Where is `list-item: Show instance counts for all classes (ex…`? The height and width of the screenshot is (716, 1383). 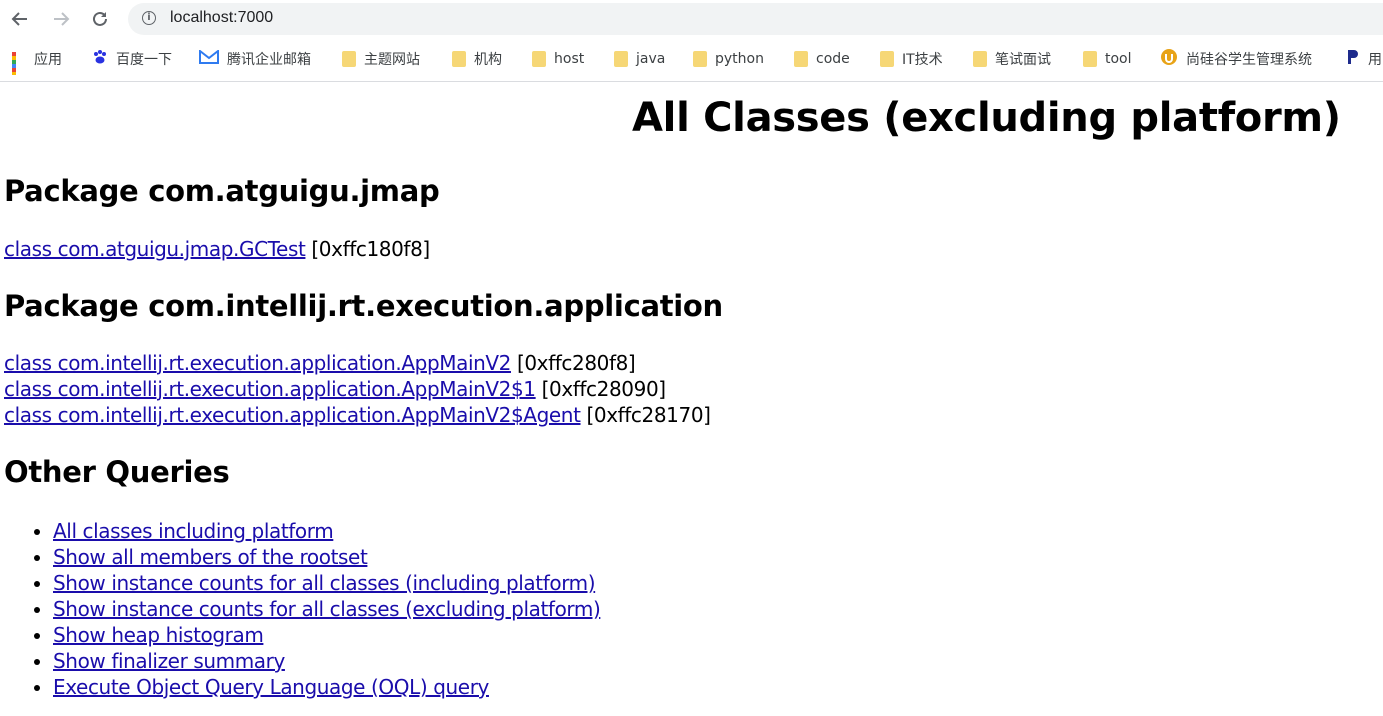 list-item: Show instance counts for all classes (ex… is located at coordinates (327, 609).